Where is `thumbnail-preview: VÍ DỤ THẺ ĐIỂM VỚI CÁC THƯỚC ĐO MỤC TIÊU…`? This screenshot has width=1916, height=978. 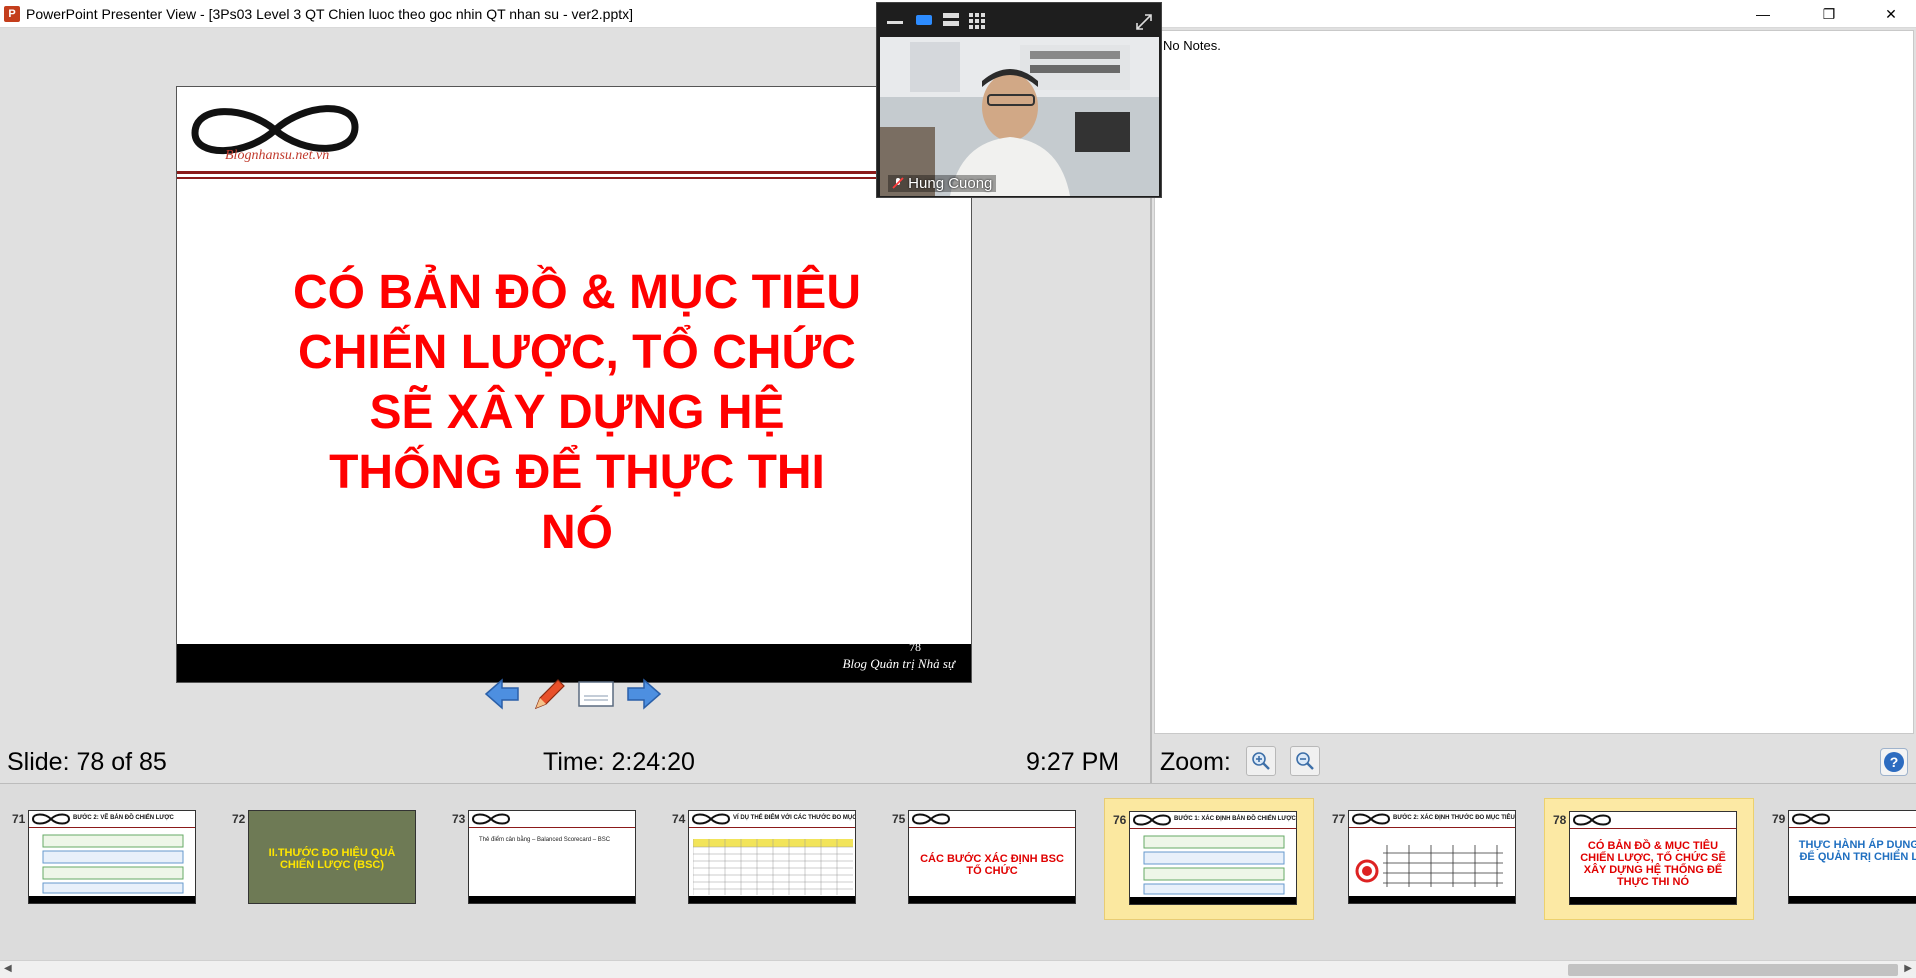
thumbnail-preview: VÍ DỤ THẺ ĐIỂM VỚI CÁC THƯỚC ĐO MỤC TIÊU… is located at coordinates (772, 857).